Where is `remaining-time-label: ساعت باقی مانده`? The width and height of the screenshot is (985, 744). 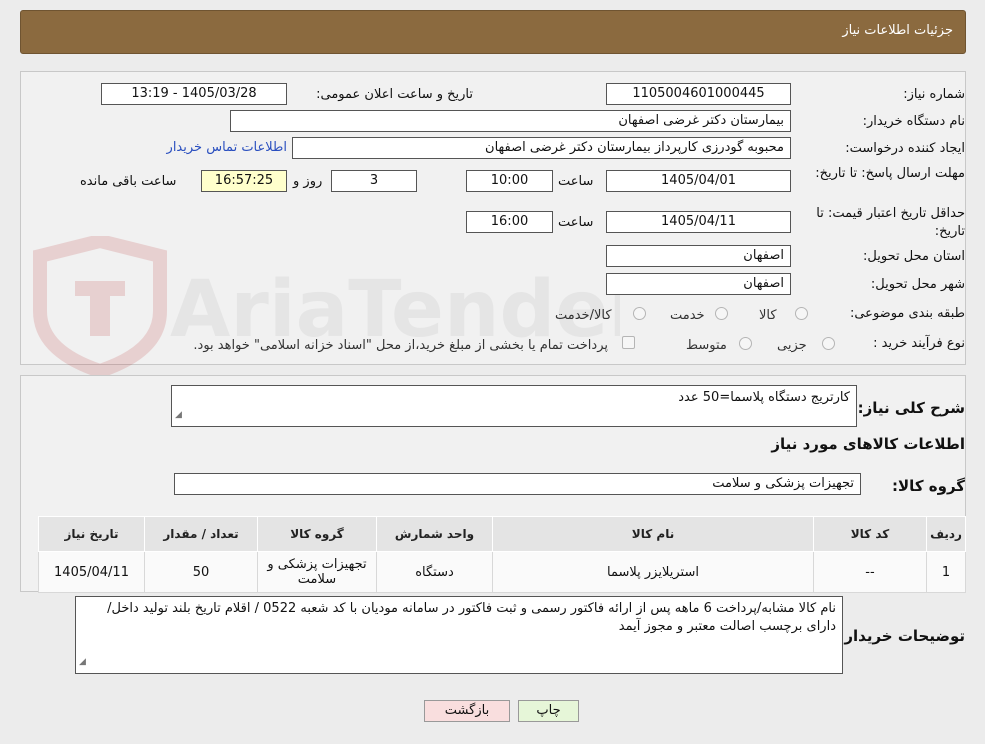 remaining-time-label: ساعت باقی مانده is located at coordinates (128, 181).